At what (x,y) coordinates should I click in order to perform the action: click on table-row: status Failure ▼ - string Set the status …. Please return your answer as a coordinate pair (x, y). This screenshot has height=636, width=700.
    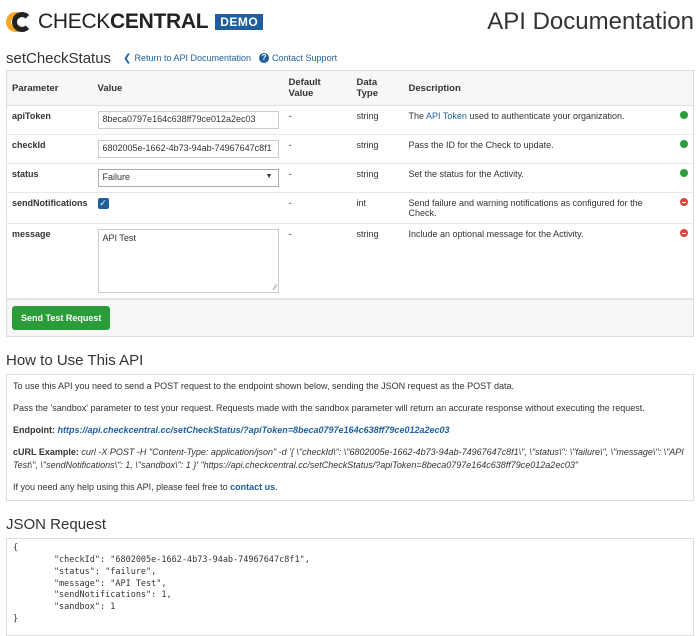
    Looking at the image, I should click on (350, 178).